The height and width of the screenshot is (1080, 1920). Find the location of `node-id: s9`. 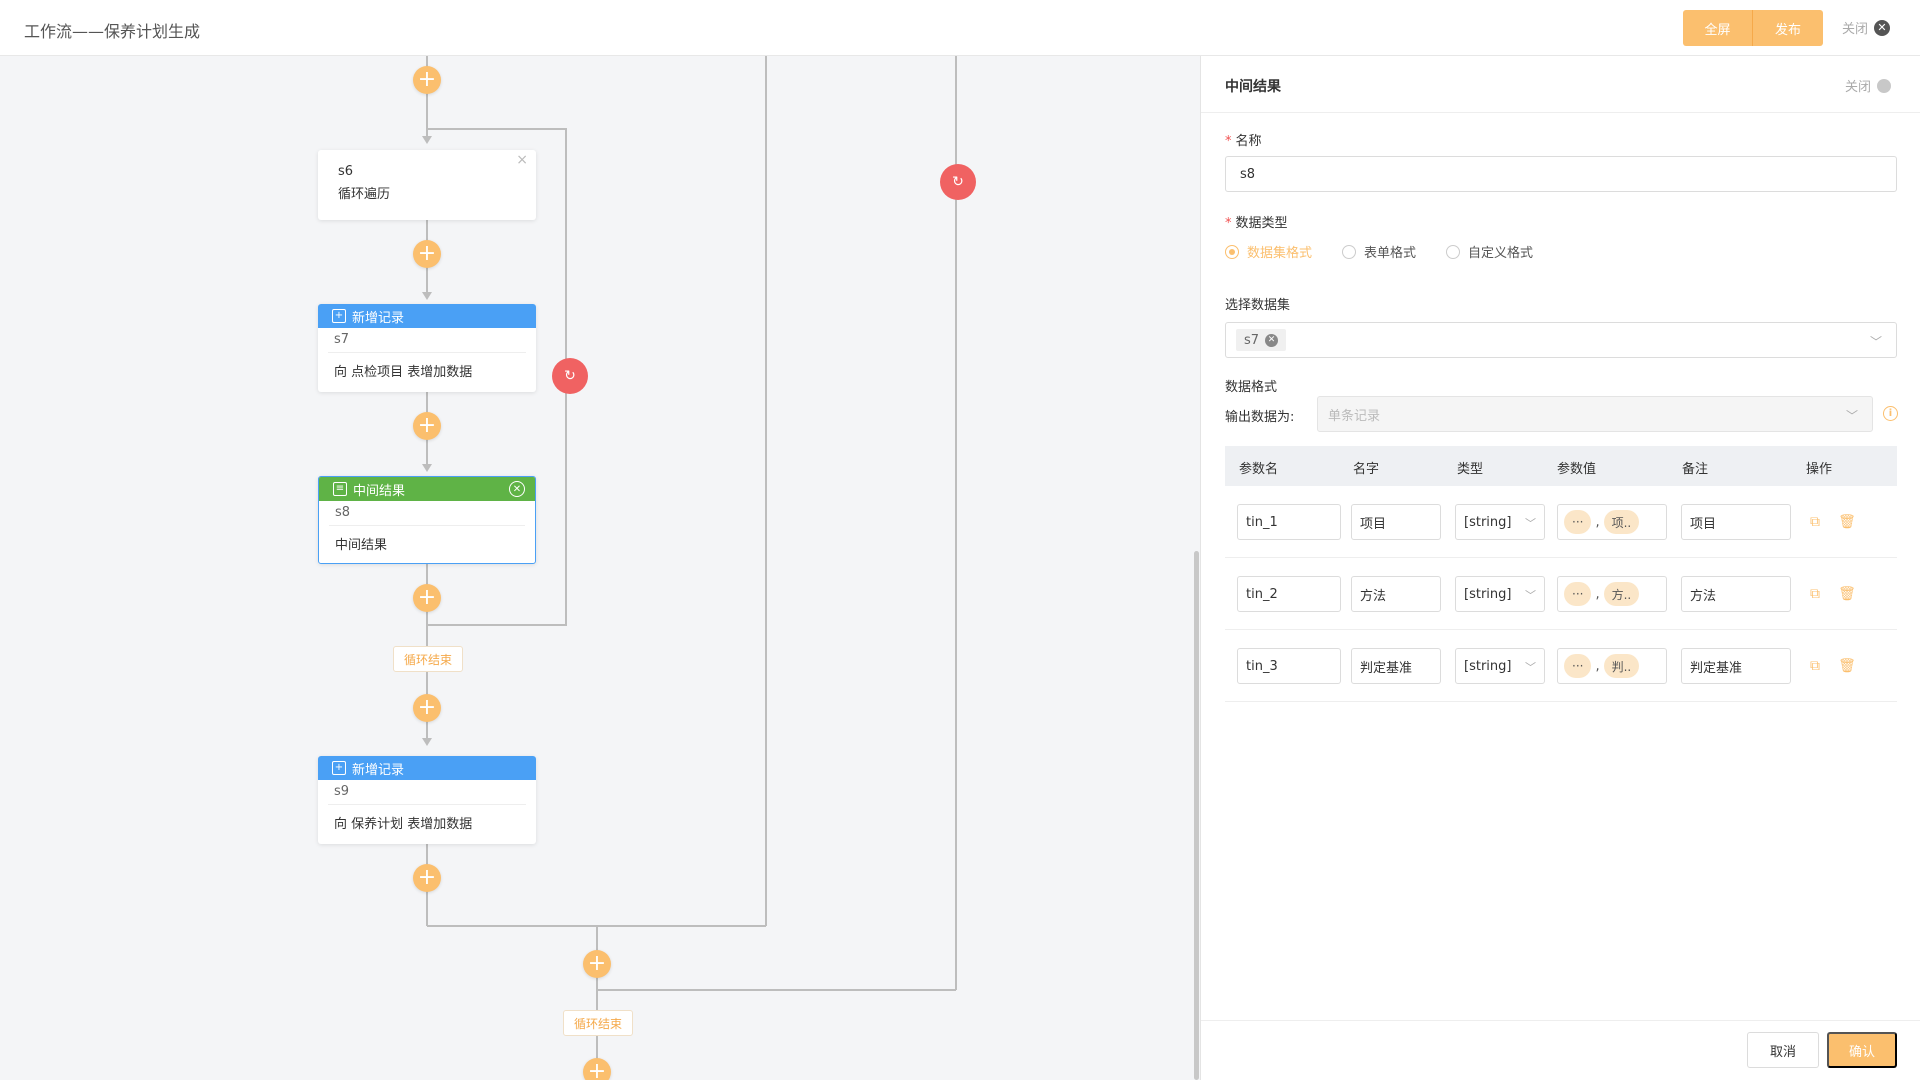

node-id: s9 is located at coordinates (342, 791).